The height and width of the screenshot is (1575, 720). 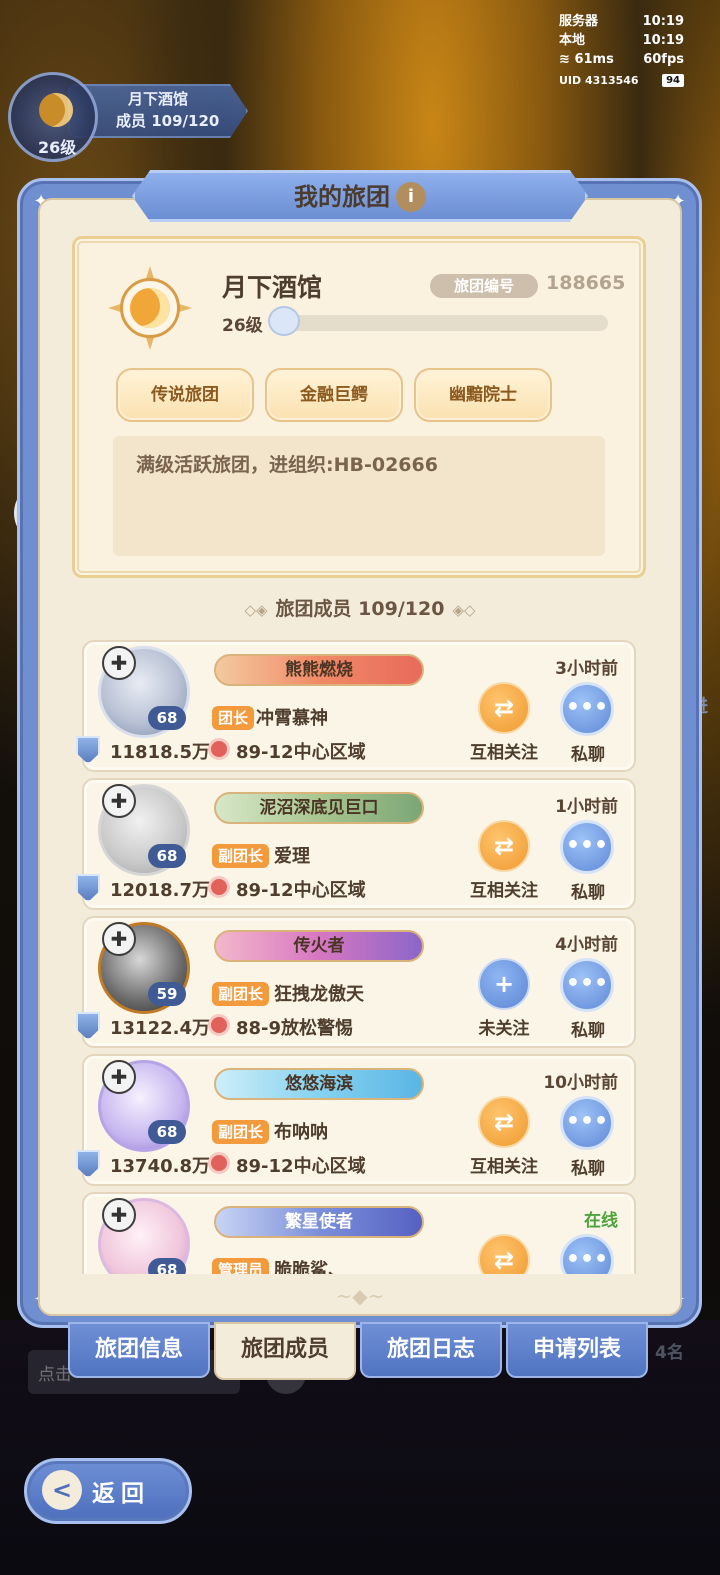 I want to click on guild-header-level: 26级, so click(x=57, y=147).